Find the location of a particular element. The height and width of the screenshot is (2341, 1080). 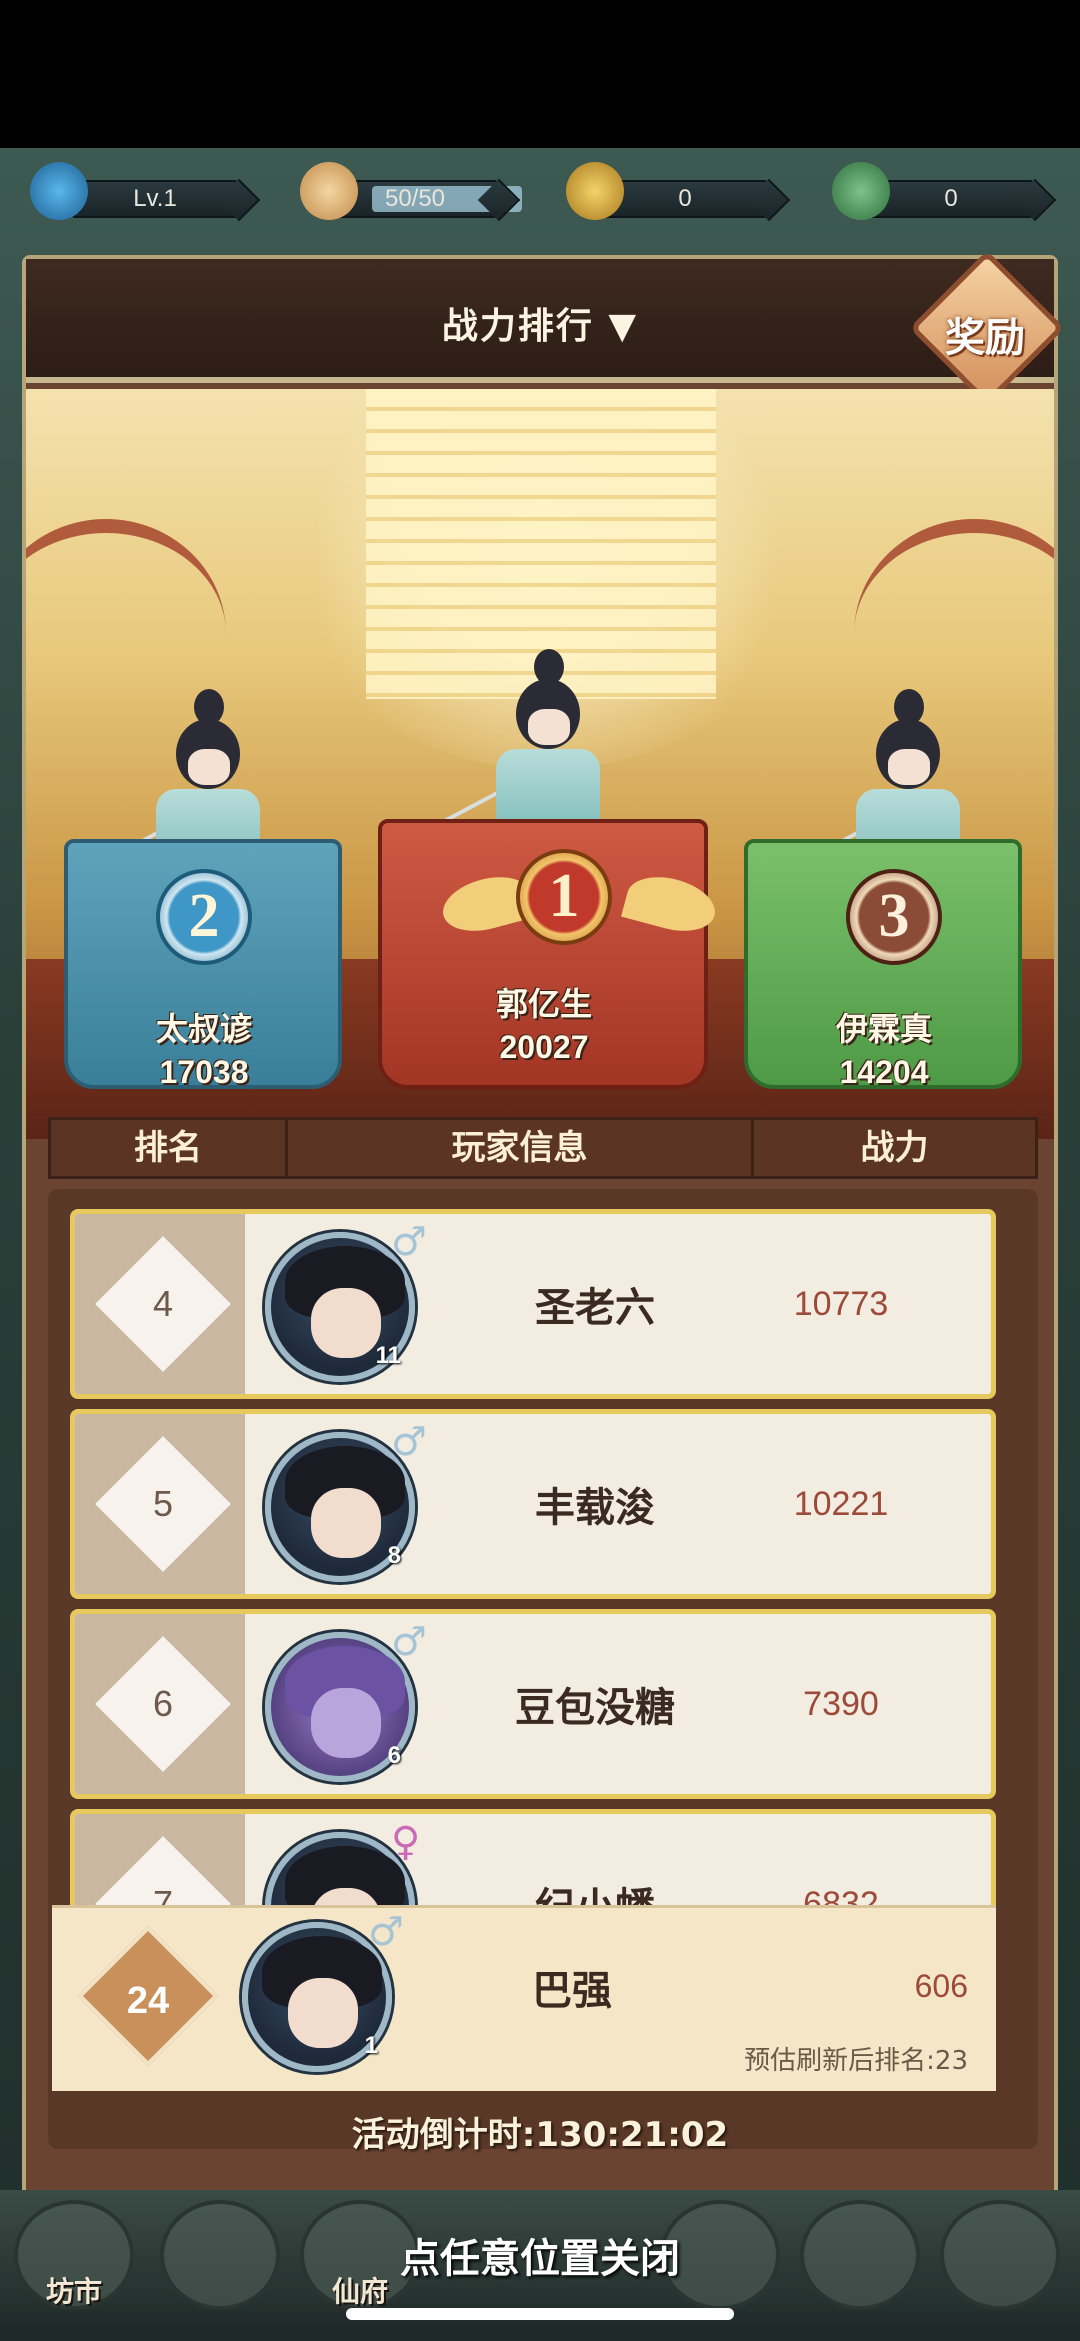

estimated-rank: 预估刷新后排名:23 is located at coordinates (856, 2061).